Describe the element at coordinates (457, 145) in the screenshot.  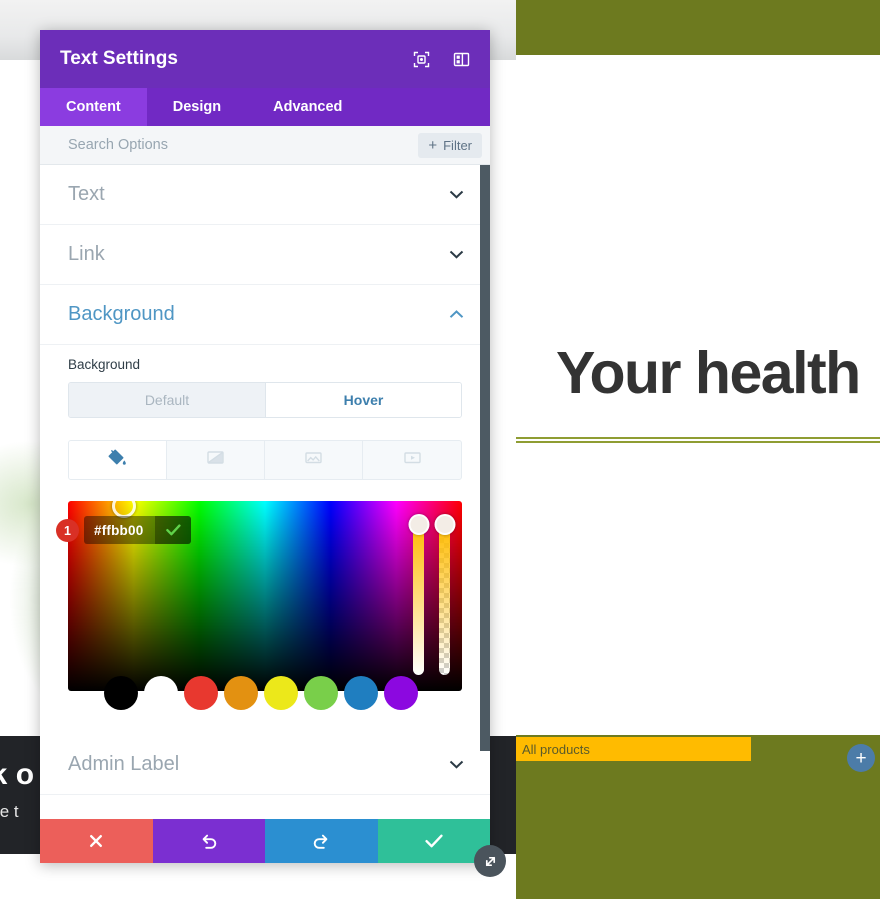
I see `filter-button-label: Filter` at that location.